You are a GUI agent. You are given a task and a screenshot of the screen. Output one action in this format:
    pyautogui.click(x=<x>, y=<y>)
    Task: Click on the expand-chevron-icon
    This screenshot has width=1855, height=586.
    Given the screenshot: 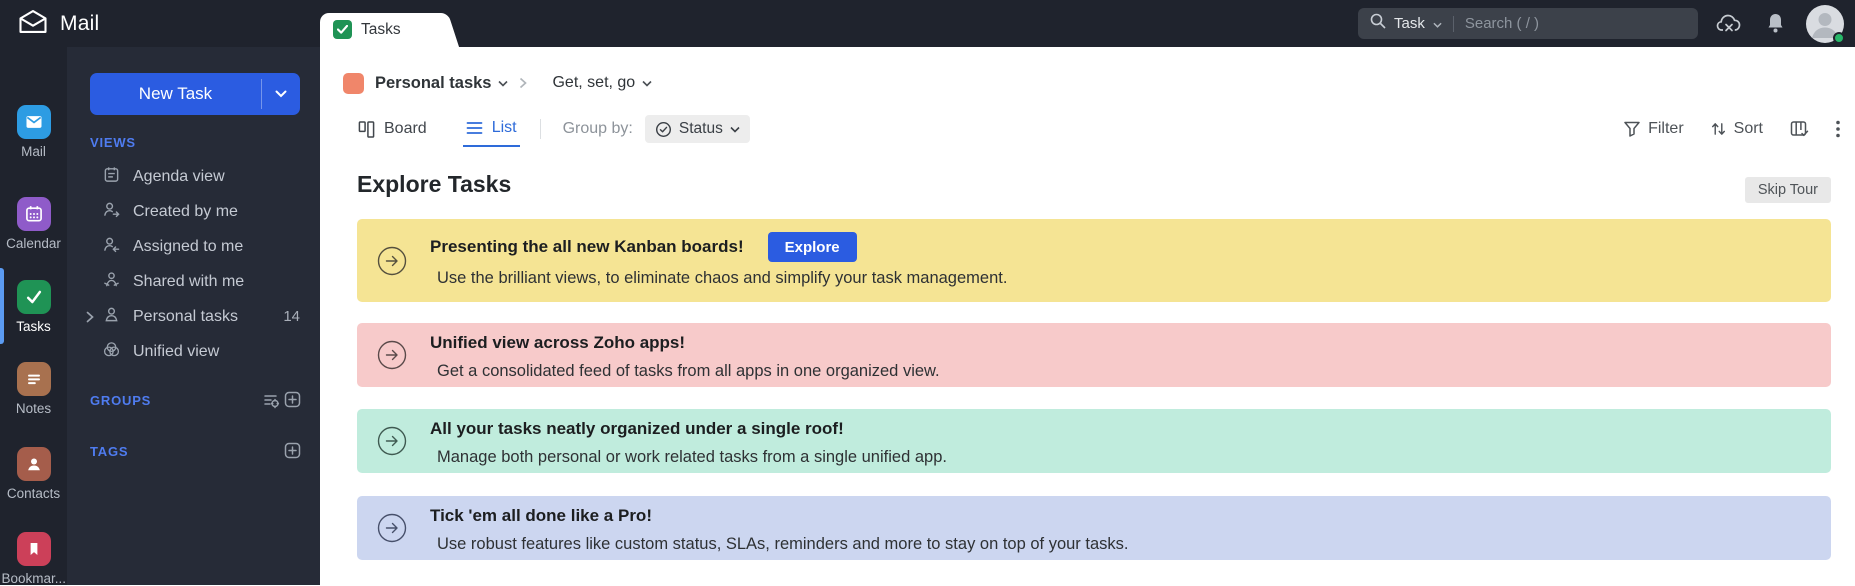 What is the action you would take?
    pyautogui.click(x=90, y=317)
    